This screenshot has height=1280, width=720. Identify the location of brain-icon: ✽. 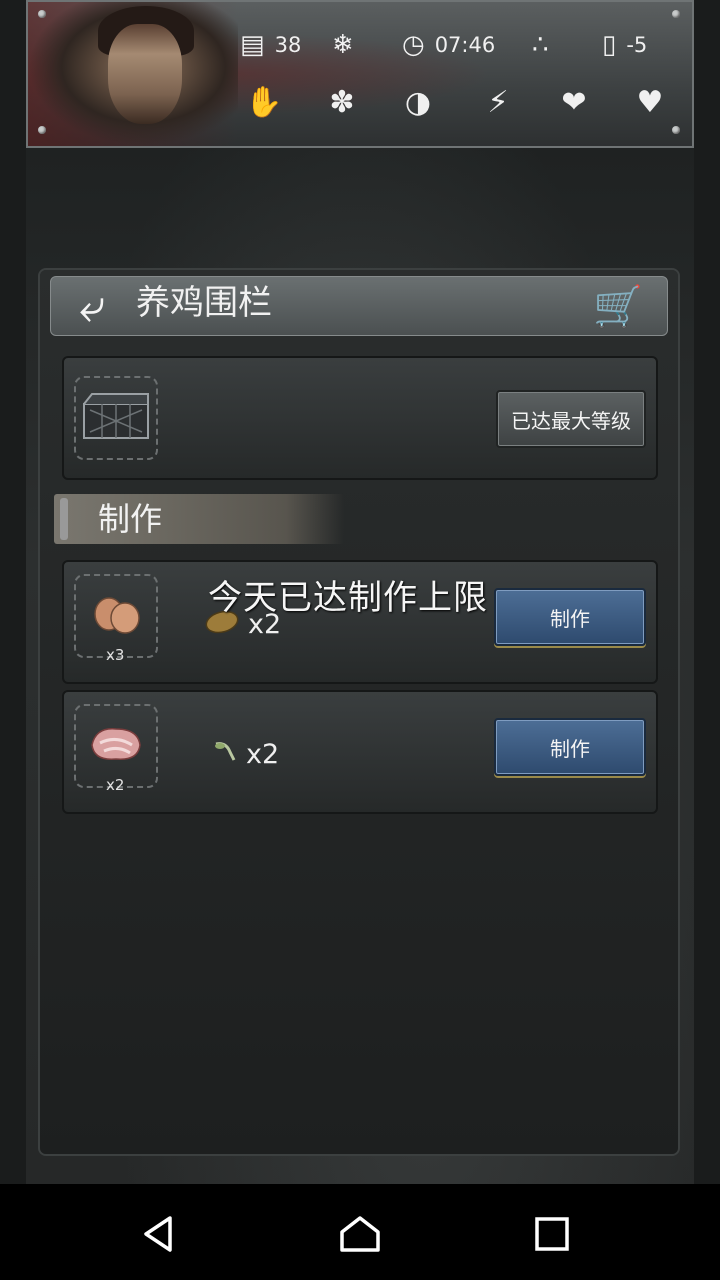
(342, 102).